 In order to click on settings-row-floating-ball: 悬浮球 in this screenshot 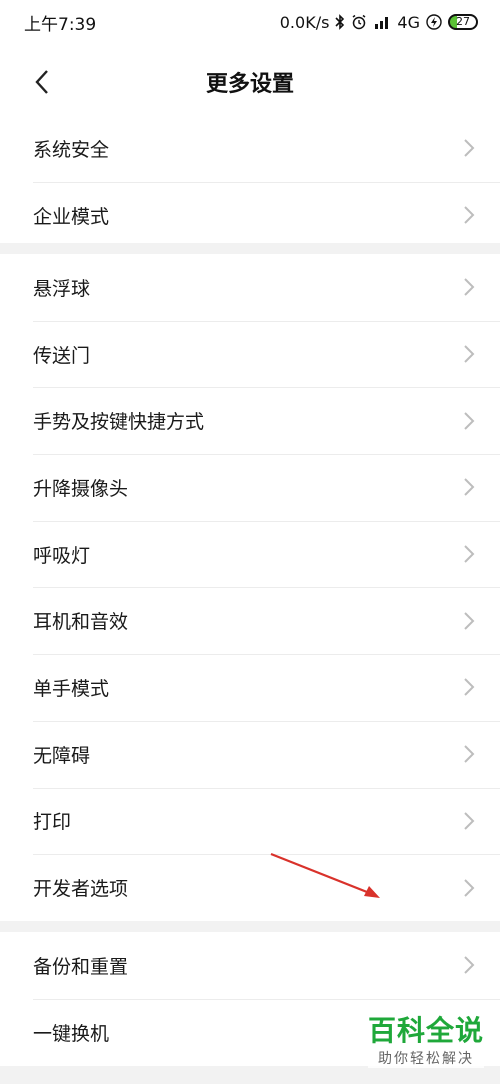, I will do `click(250, 287)`.